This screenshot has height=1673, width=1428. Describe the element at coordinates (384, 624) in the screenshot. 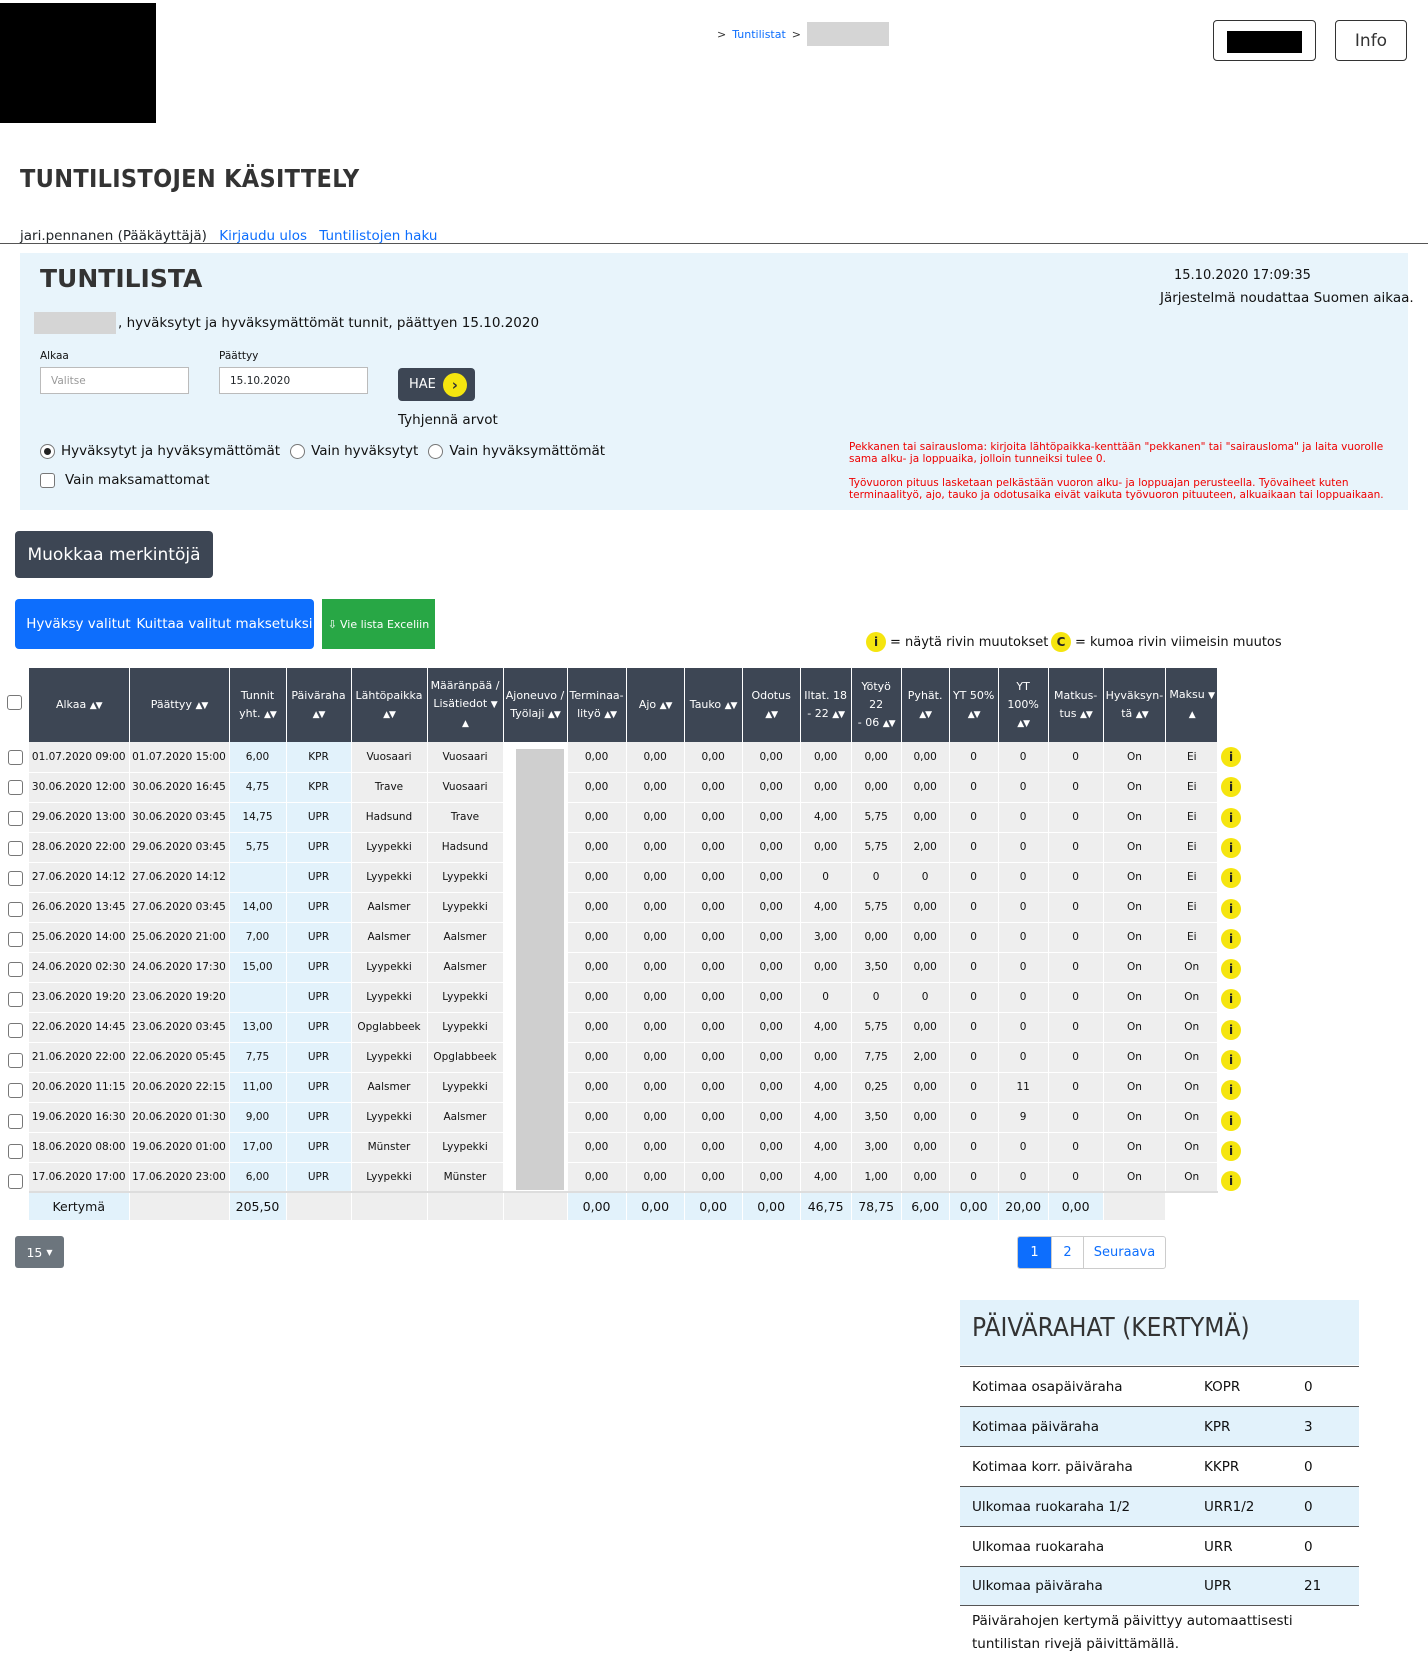

I see `export-excel-label: Vie lista Exceliin` at that location.